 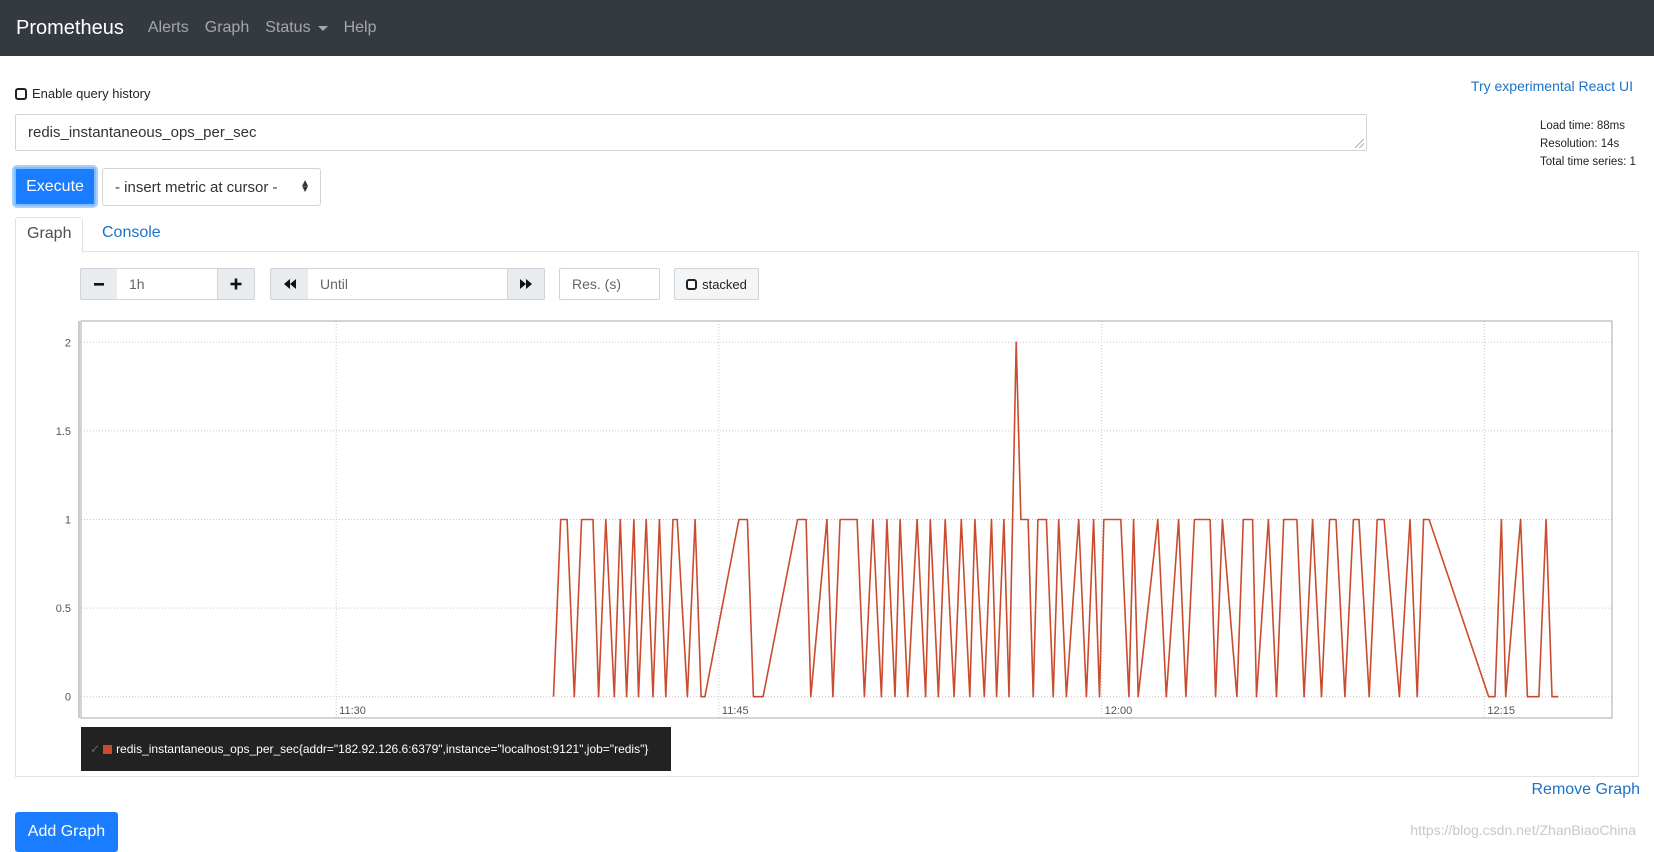 I want to click on insert-metric-select: - insert metric at cursor - ▲ ▼, so click(x=211, y=187).